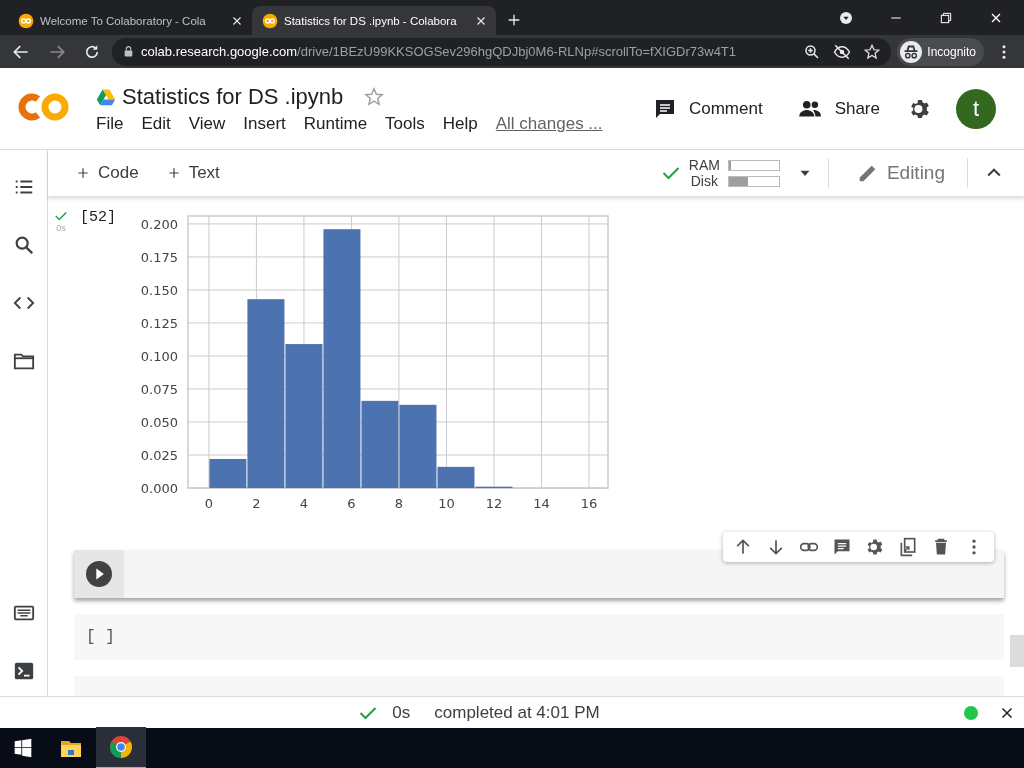 The height and width of the screenshot is (768, 1024). Describe the element at coordinates (900, 173) in the screenshot. I see `editing-mode-button: Editing` at that location.